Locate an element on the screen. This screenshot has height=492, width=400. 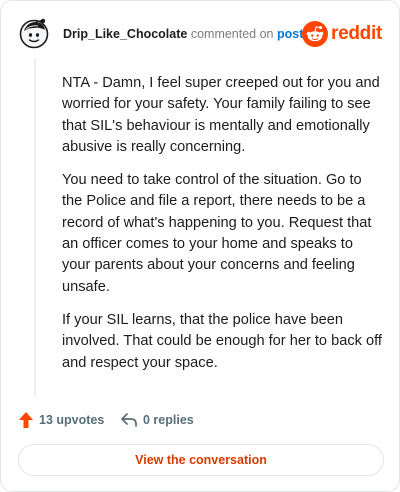
upvote-button: 13 upvotes is located at coordinates (61, 420).